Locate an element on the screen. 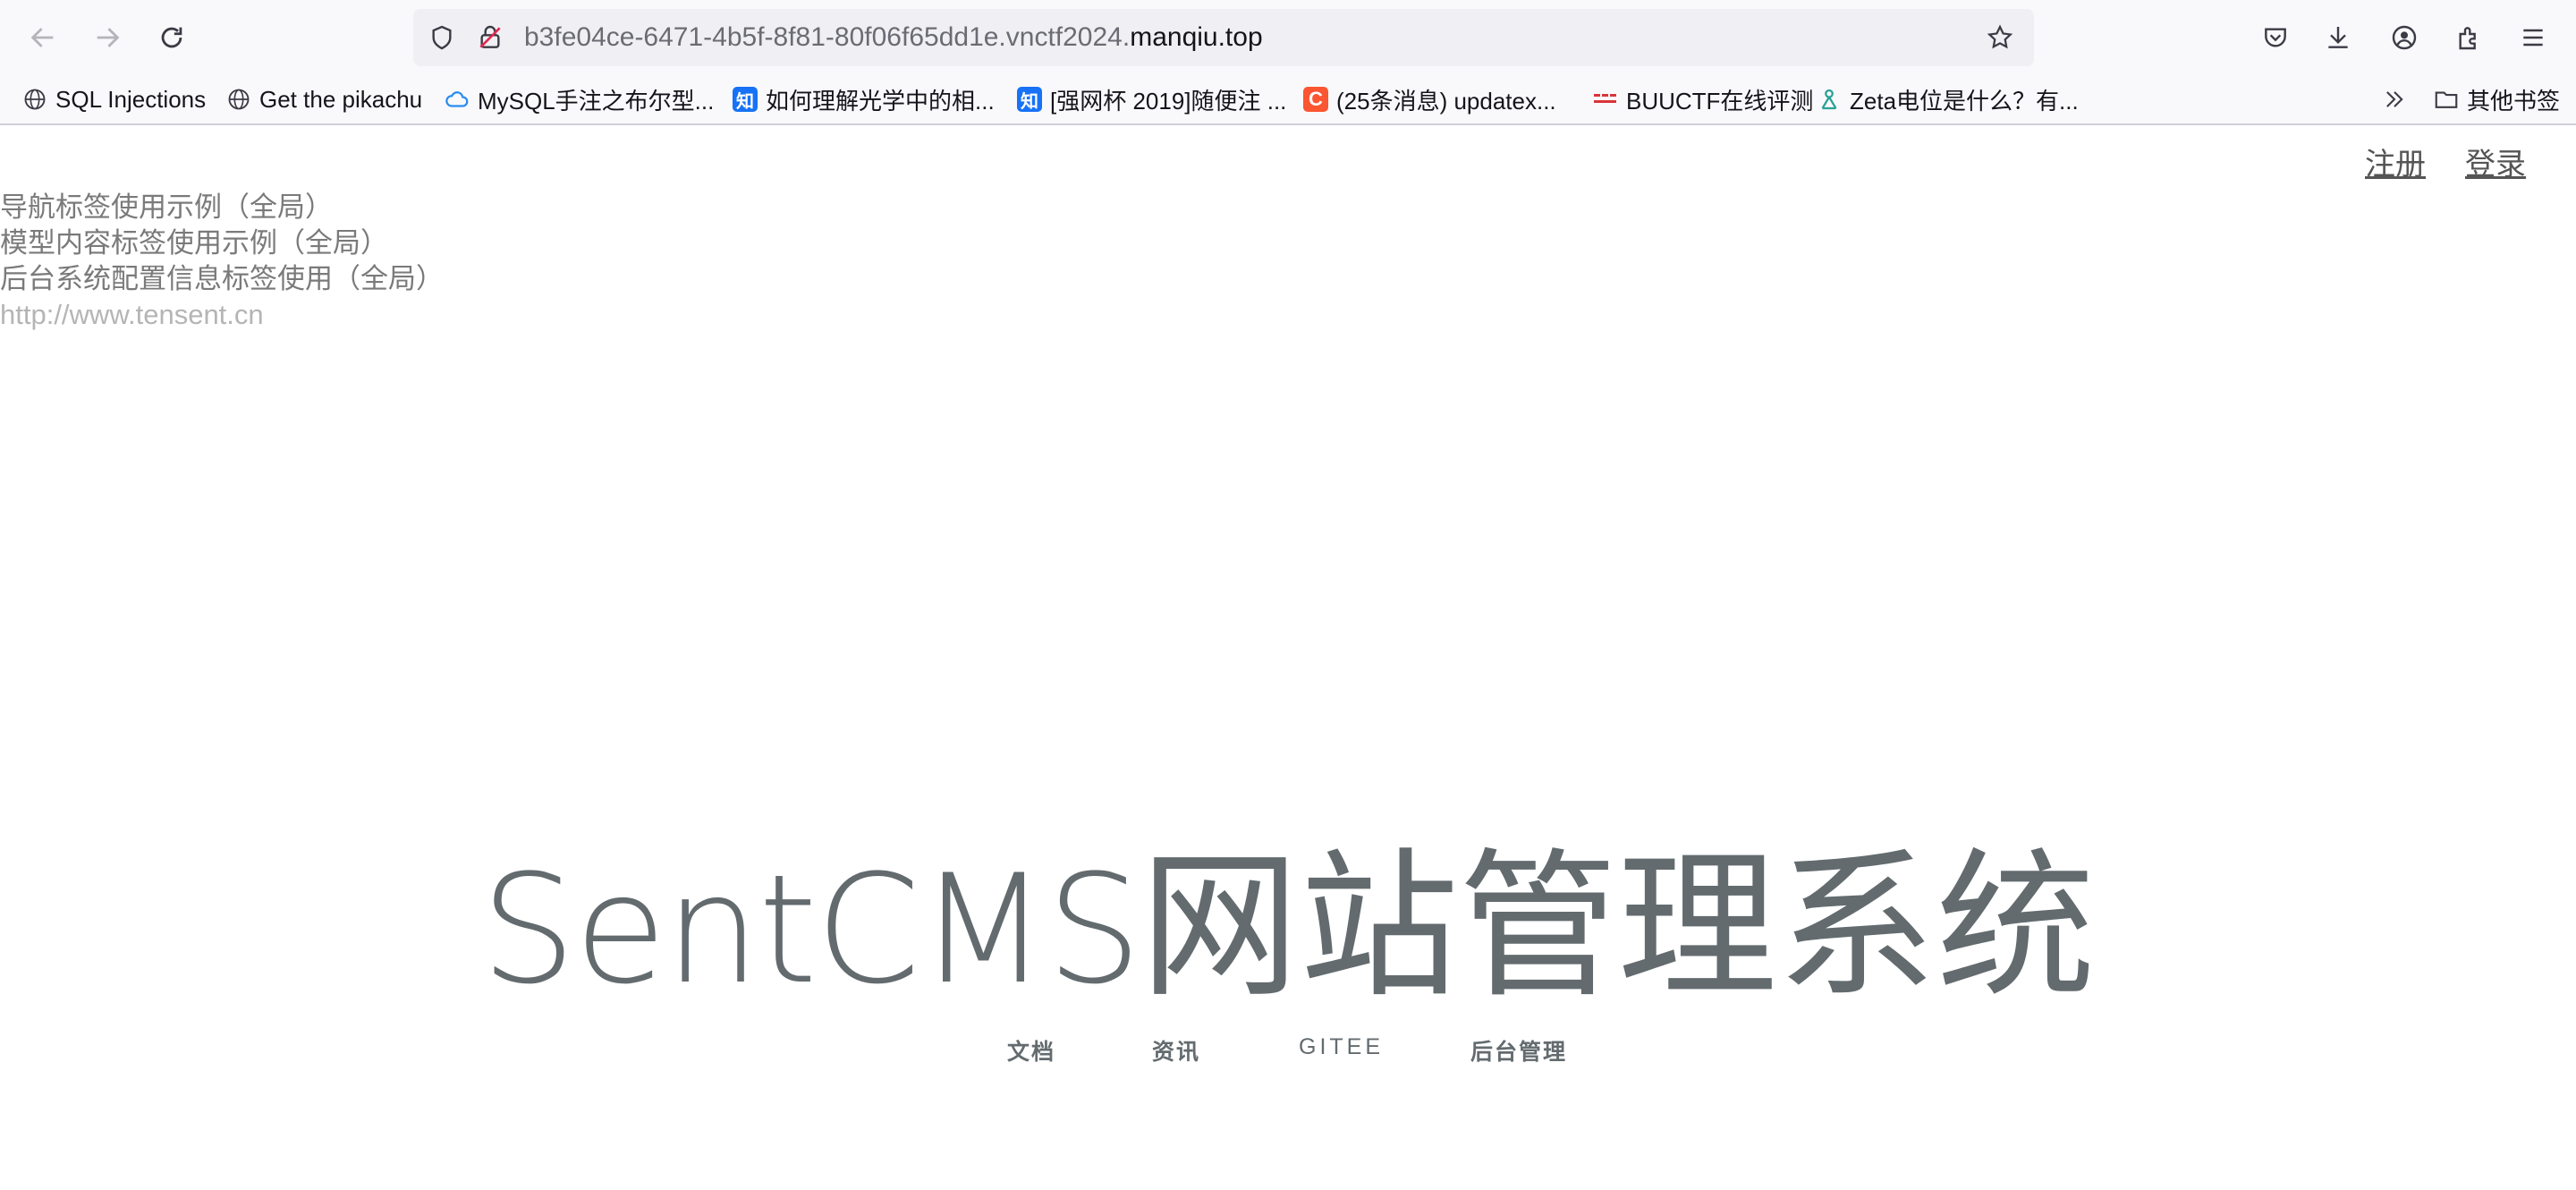 Image resolution: width=2576 pixels, height=1190 pixels. chevron-double-right-icon is located at coordinates (2394, 99).